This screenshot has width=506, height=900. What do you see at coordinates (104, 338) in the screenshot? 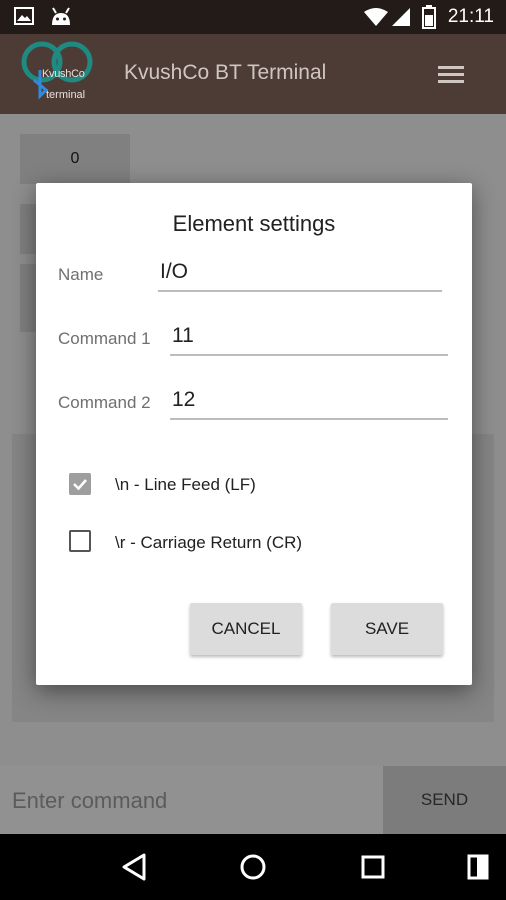
I see `command1-label: Command 1` at bounding box center [104, 338].